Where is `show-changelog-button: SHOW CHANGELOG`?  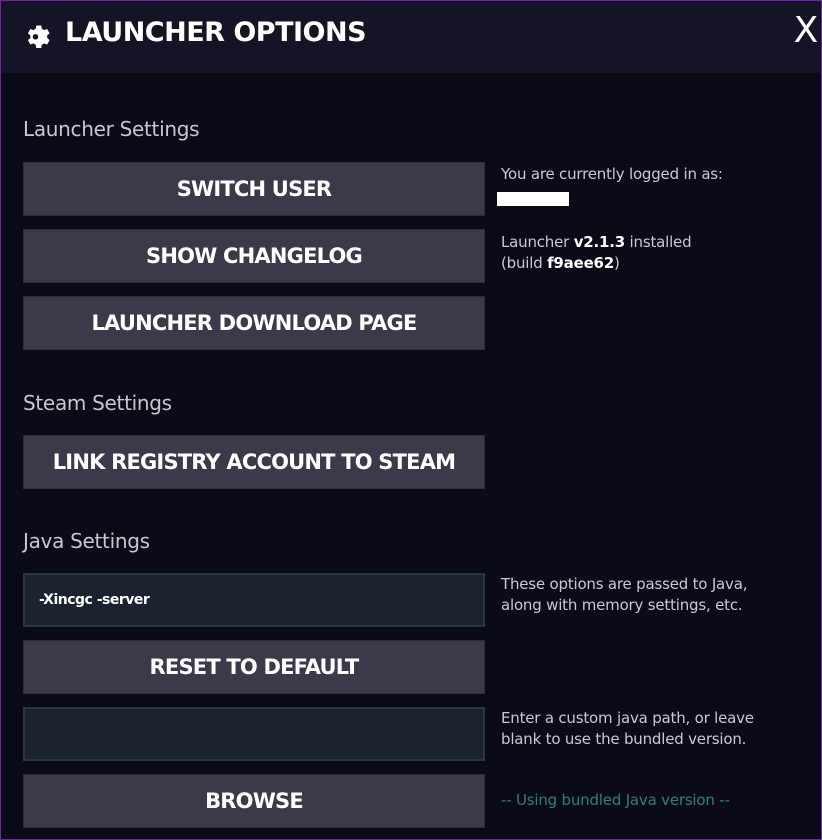
show-changelog-button: SHOW CHANGELOG is located at coordinates (254, 256).